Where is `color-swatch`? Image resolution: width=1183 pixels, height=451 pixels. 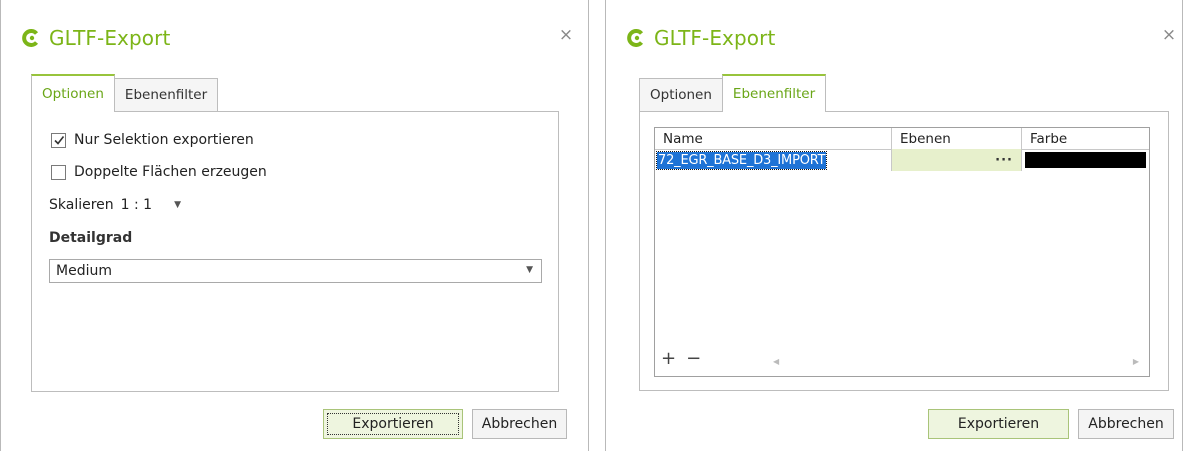 color-swatch is located at coordinates (1085, 160).